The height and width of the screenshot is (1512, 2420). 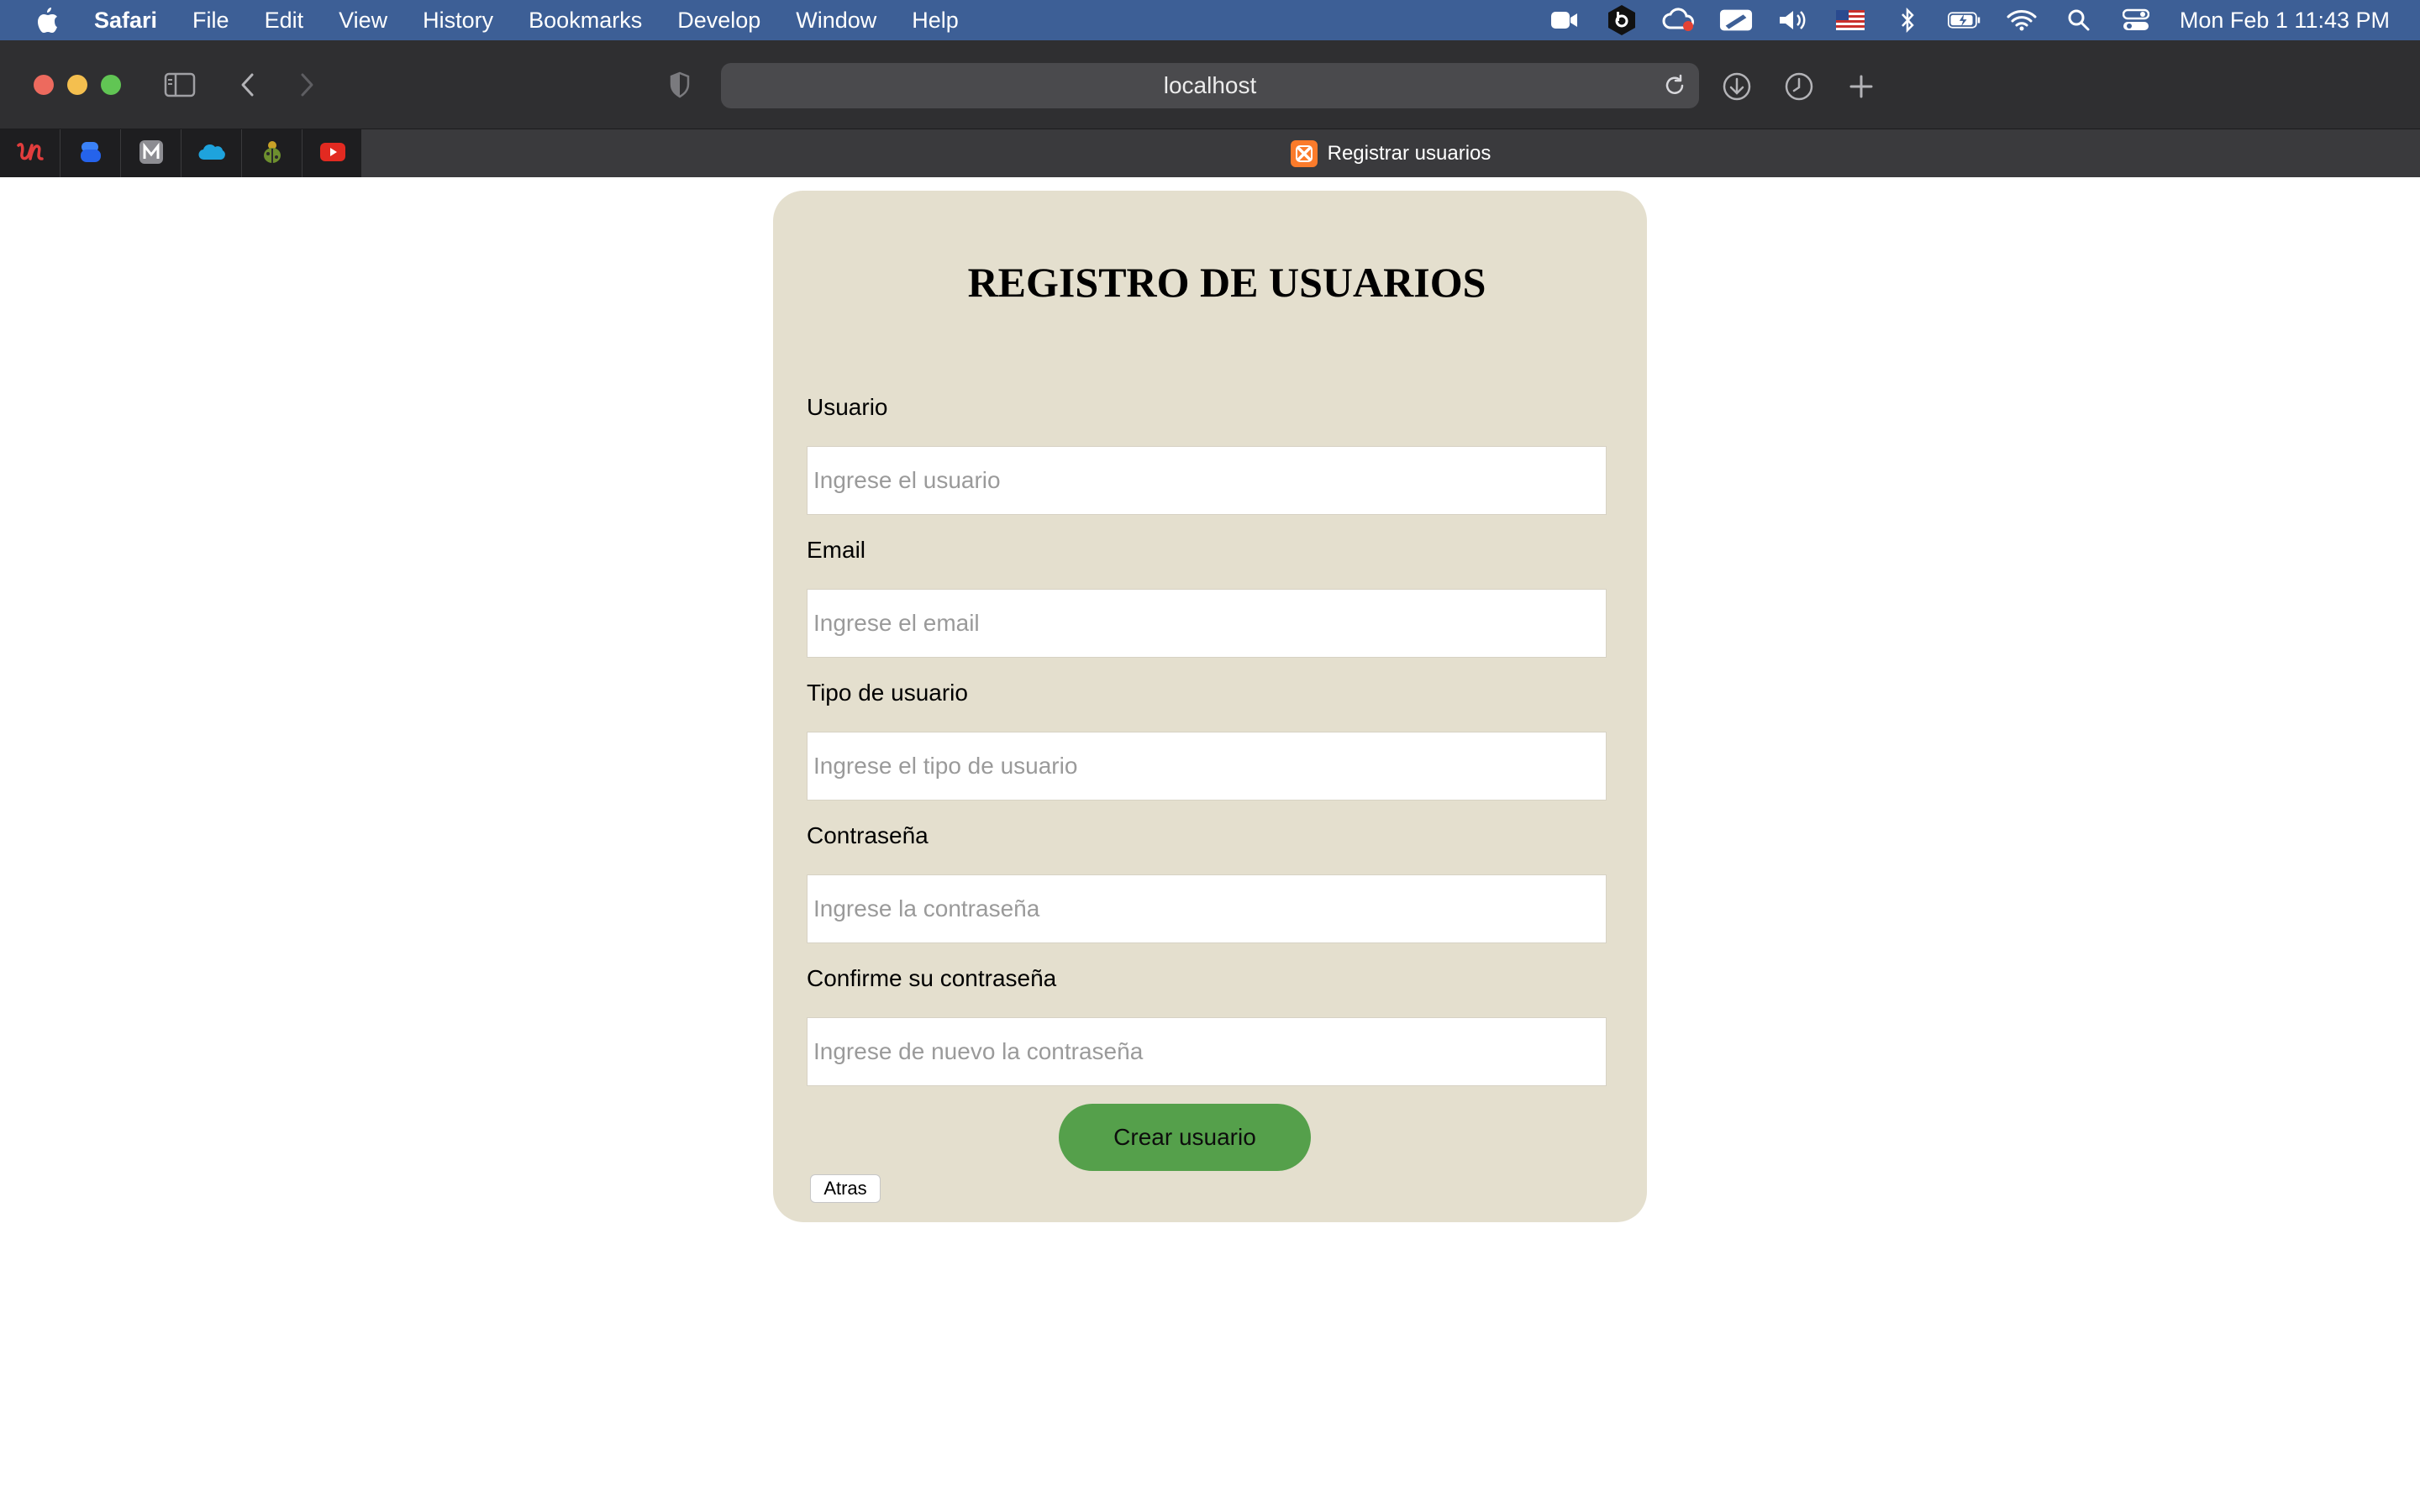 I want to click on youtube-icon, so click(x=332, y=154).